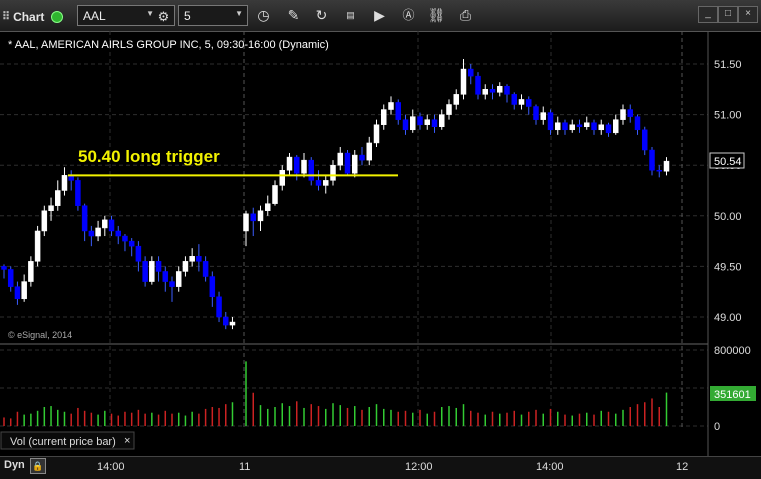 The image size is (761, 479). What do you see at coordinates (321, 15) in the screenshot?
I see `redraw-icon: ↻` at bounding box center [321, 15].